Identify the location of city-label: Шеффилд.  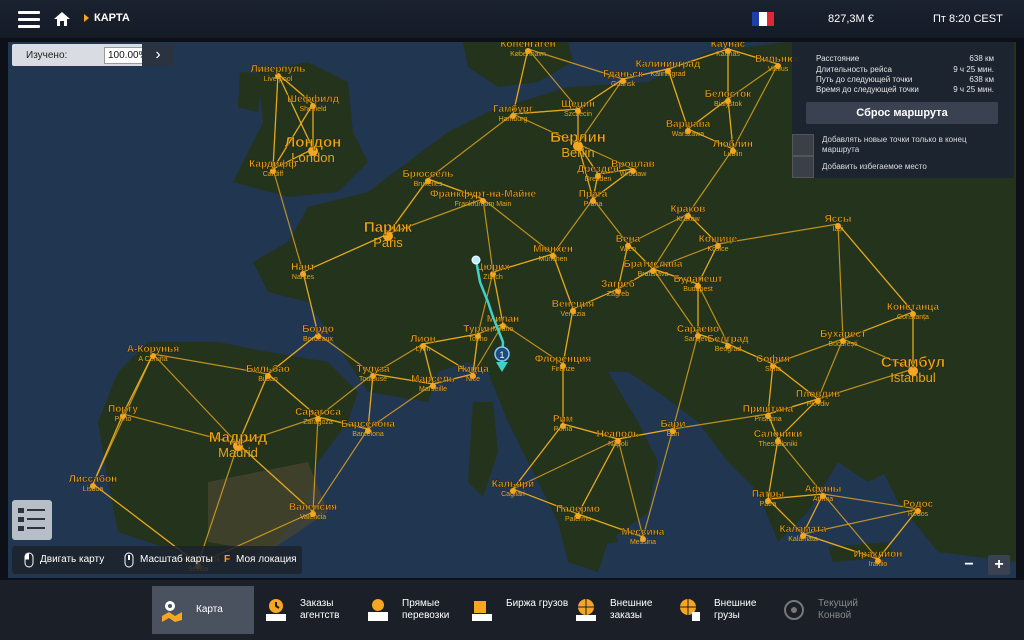
(313, 99).